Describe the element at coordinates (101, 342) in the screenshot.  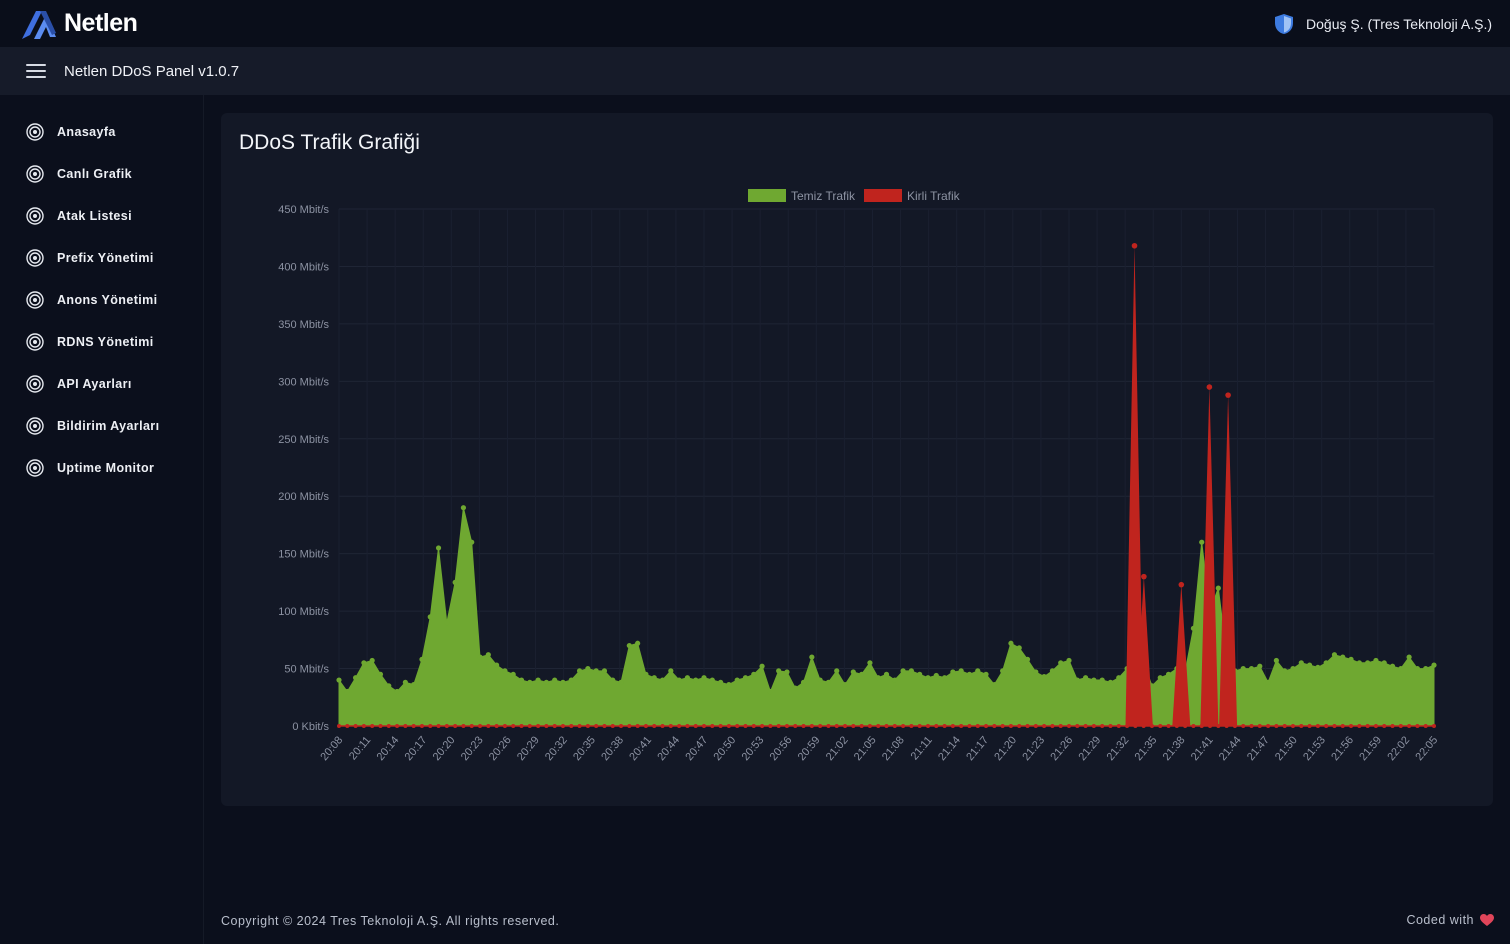
I see `sidebar-item-rdns-yonetimi: RDNS Yönetimi` at that location.